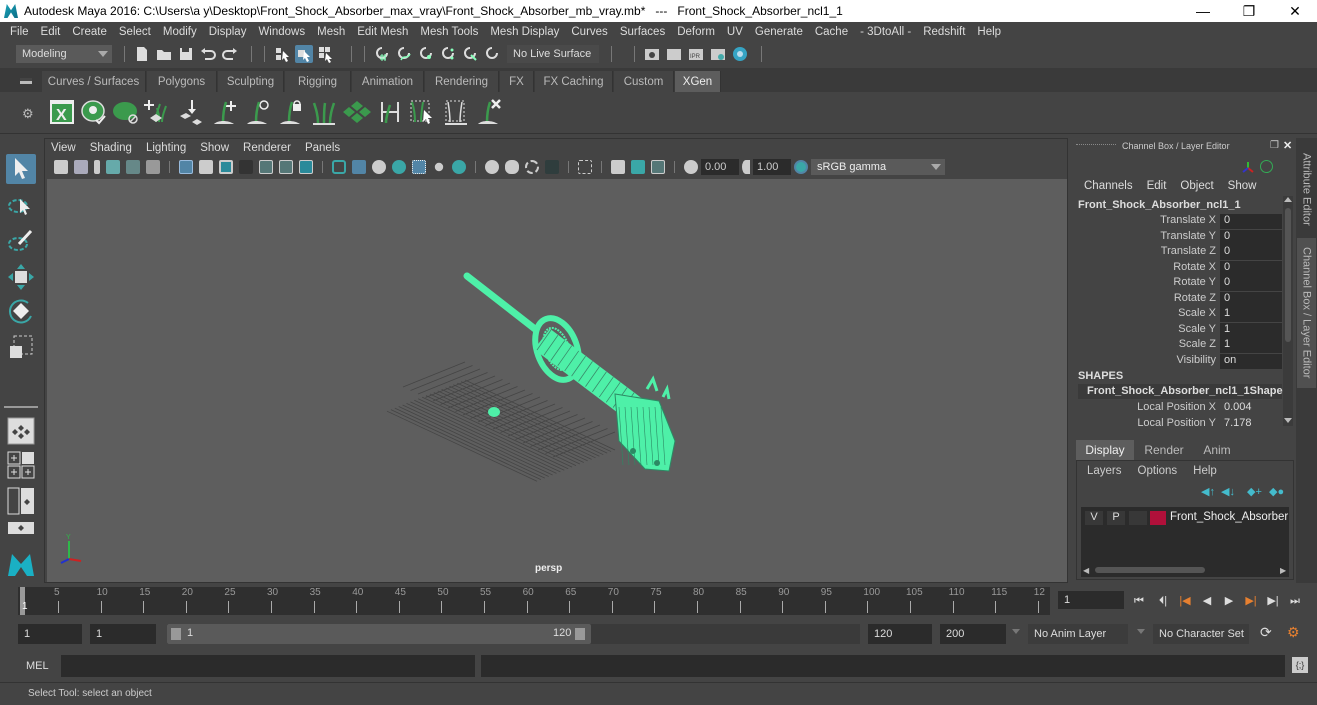 The width and height of the screenshot is (1317, 705). What do you see at coordinates (1185, 570) in the screenshot?
I see `layer-horizontal-scrollbar: ◀ ▶` at bounding box center [1185, 570].